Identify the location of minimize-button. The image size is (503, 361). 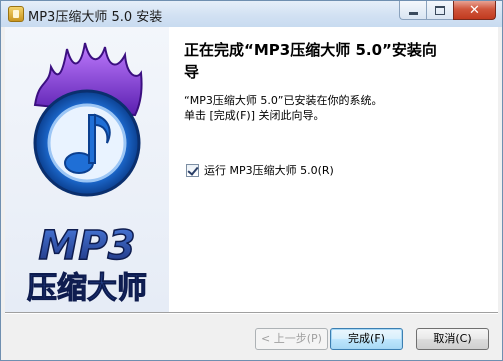
(412, 10).